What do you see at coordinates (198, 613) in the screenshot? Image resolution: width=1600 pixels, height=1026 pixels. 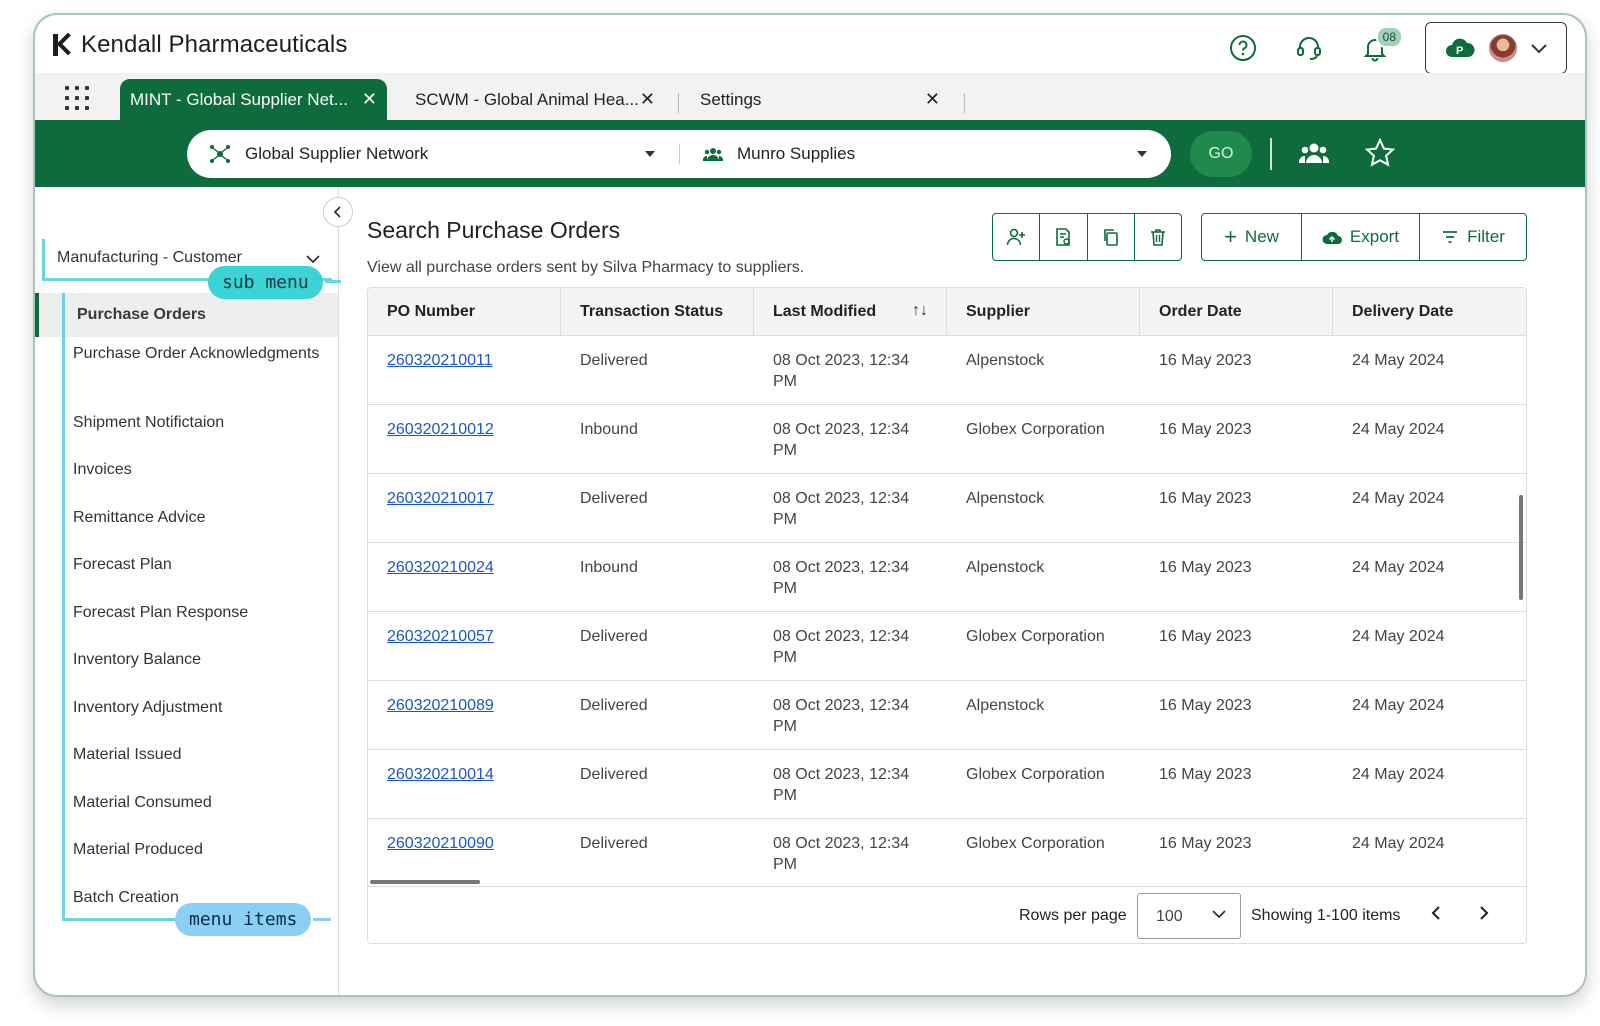 I see `sidebar-item-forecast-plan-response: Forecast Plan Response` at bounding box center [198, 613].